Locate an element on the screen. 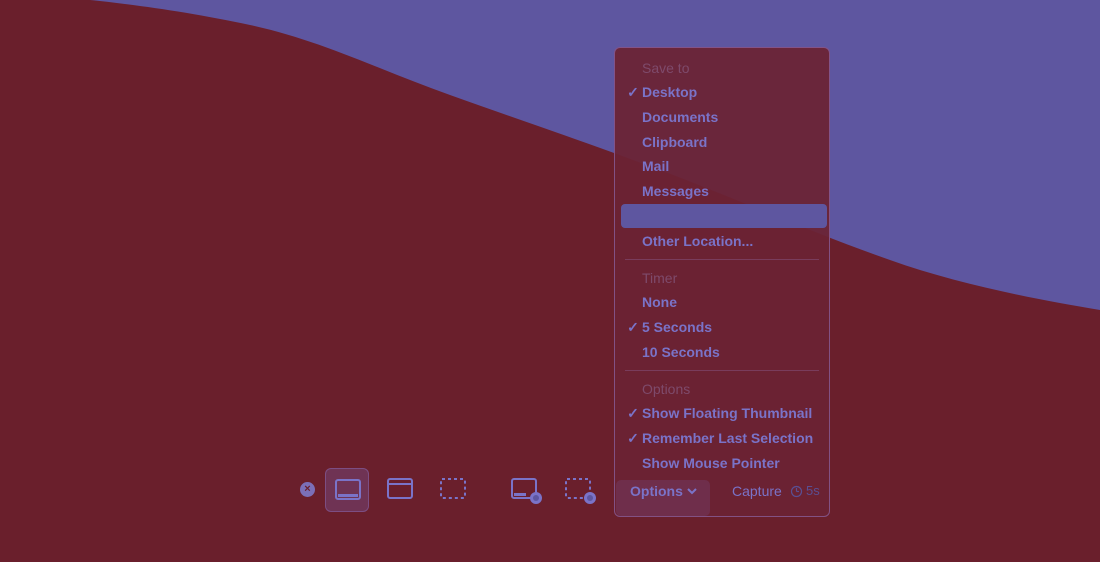 This screenshot has width=1100, height=562. menu-item-timer-5-seconds: ✓ 5 Seconds is located at coordinates (722, 327).